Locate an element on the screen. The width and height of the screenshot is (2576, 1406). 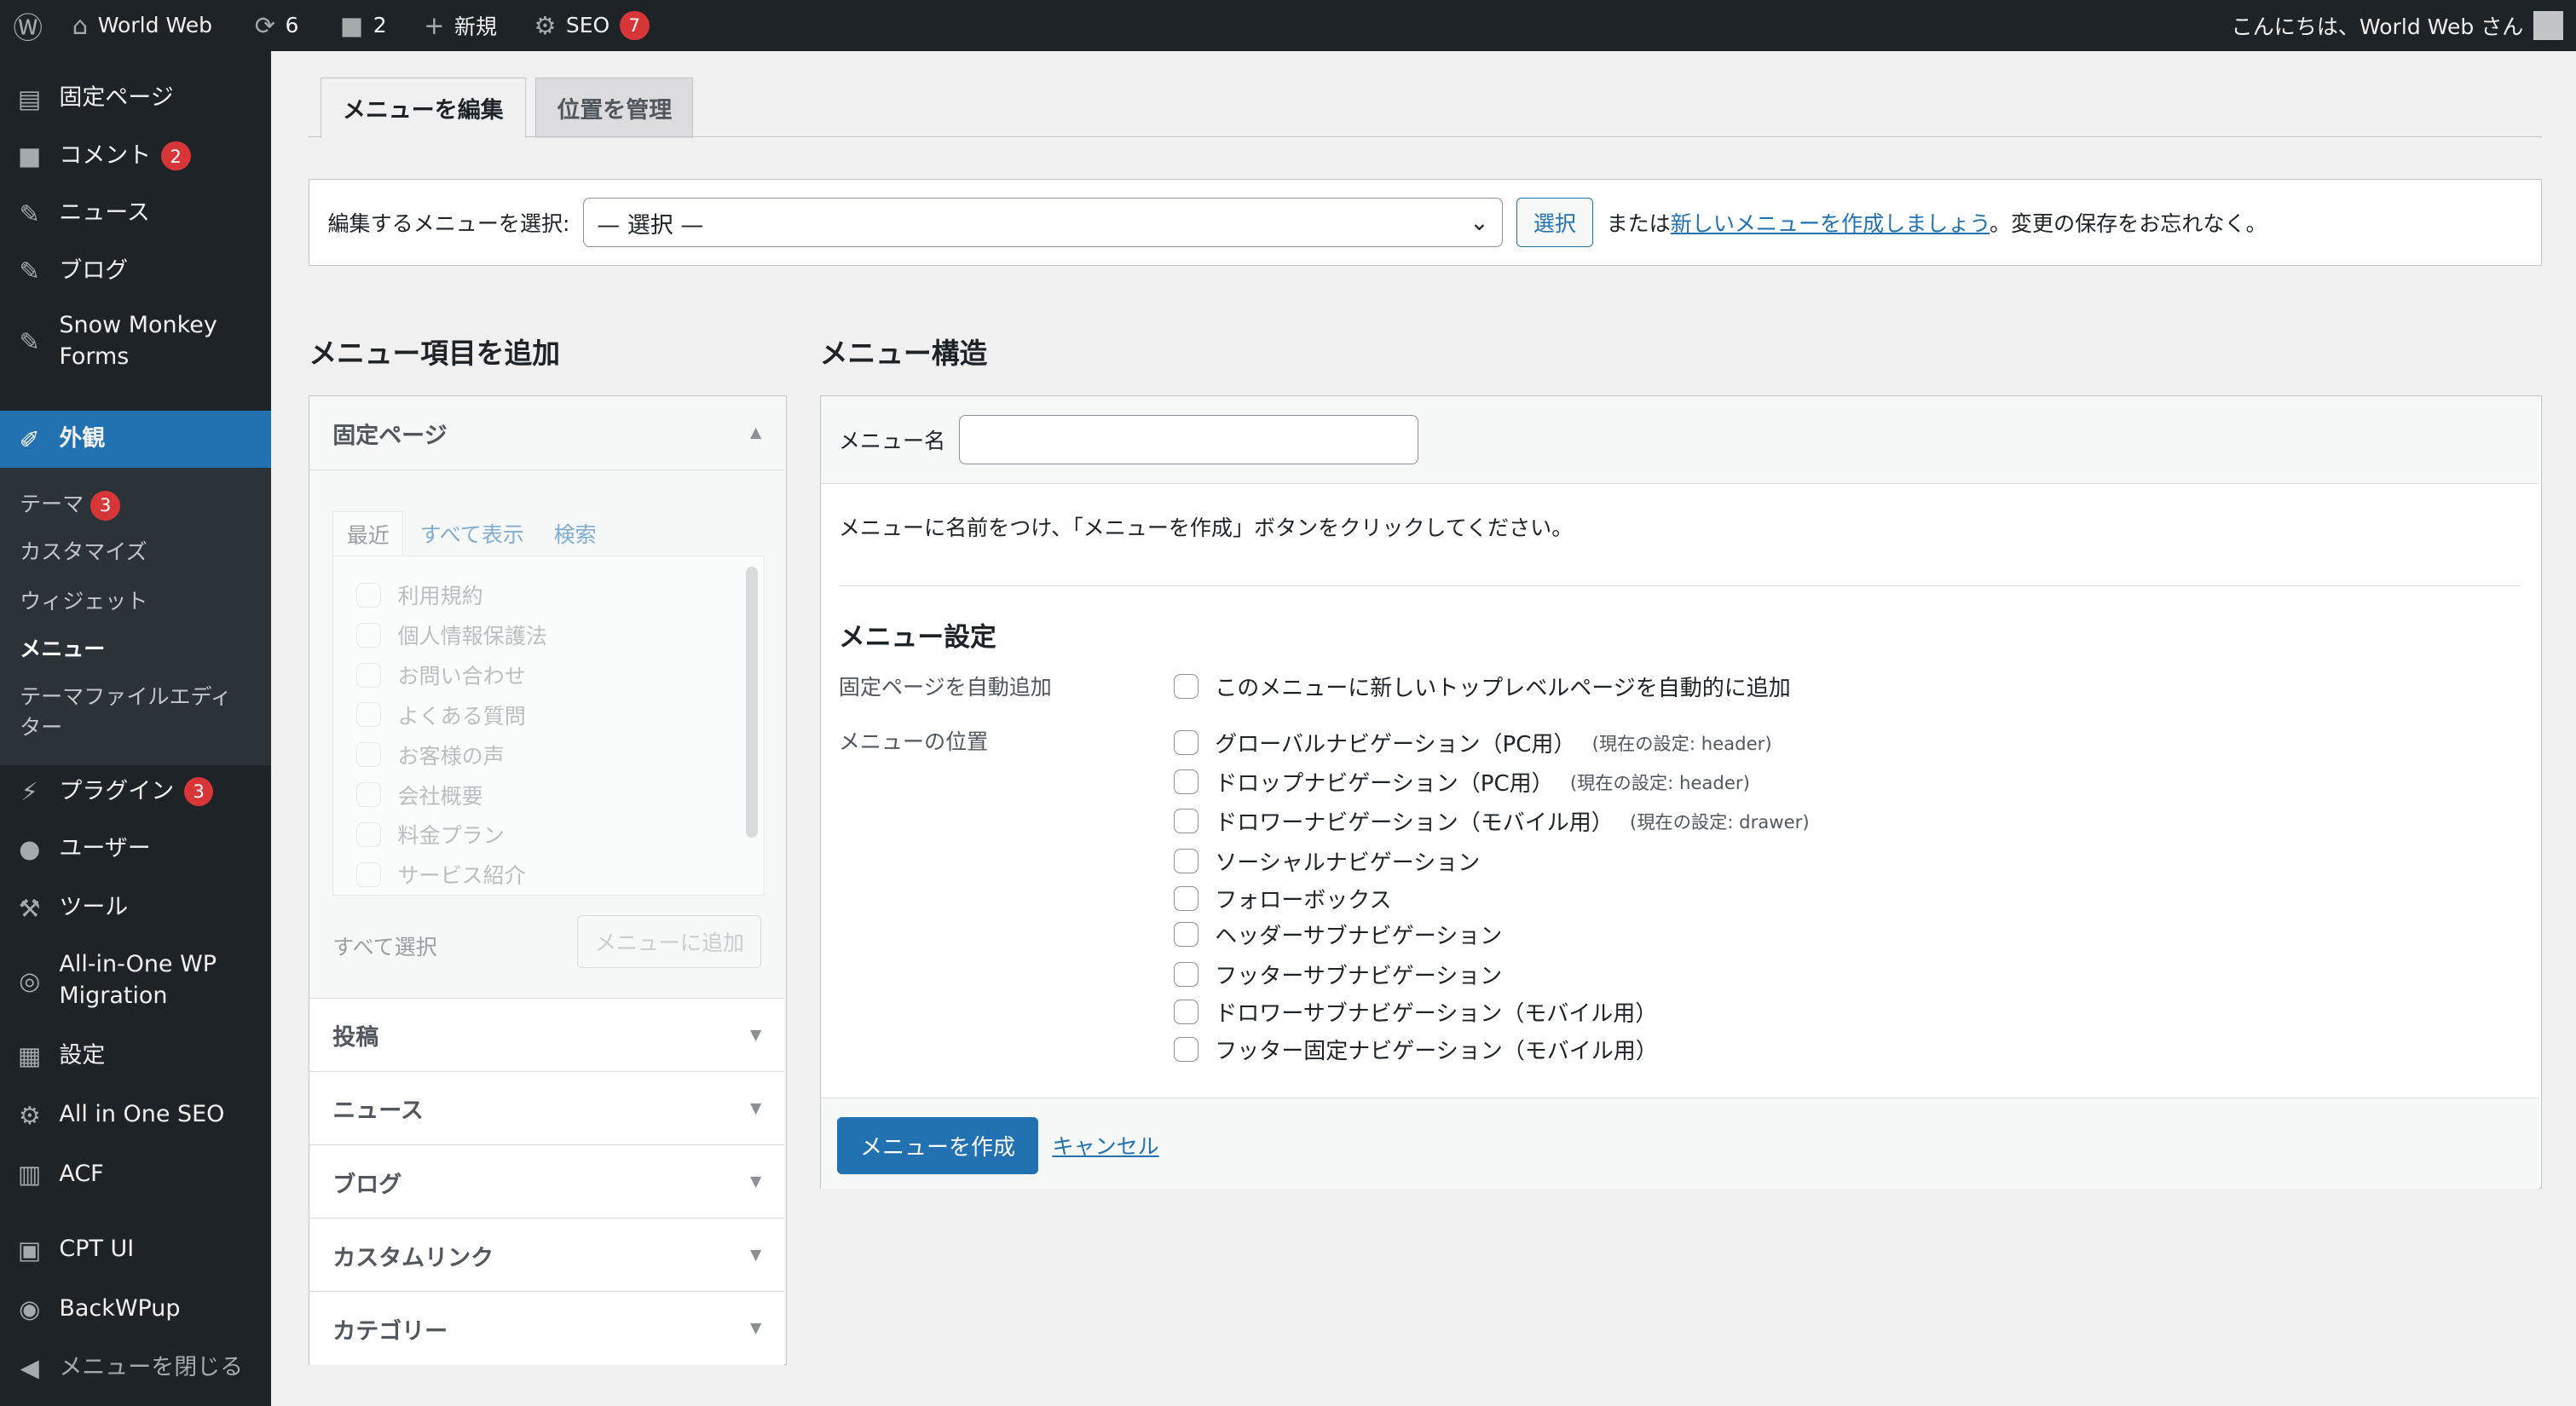
sidebar-item: ● ユーザー is located at coordinates (135, 849).